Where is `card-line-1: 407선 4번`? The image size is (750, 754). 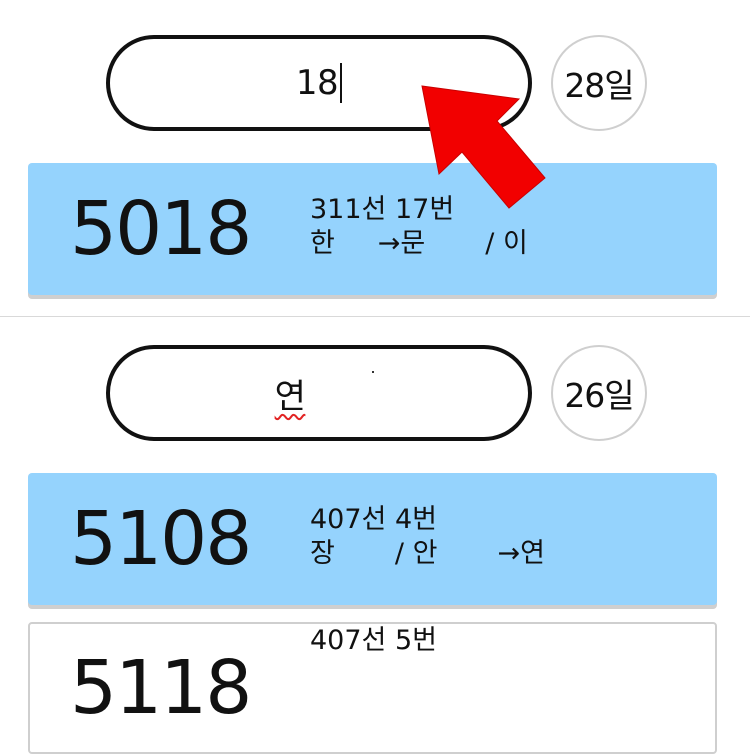 card-line-1: 407선 4번 is located at coordinates (373, 519).